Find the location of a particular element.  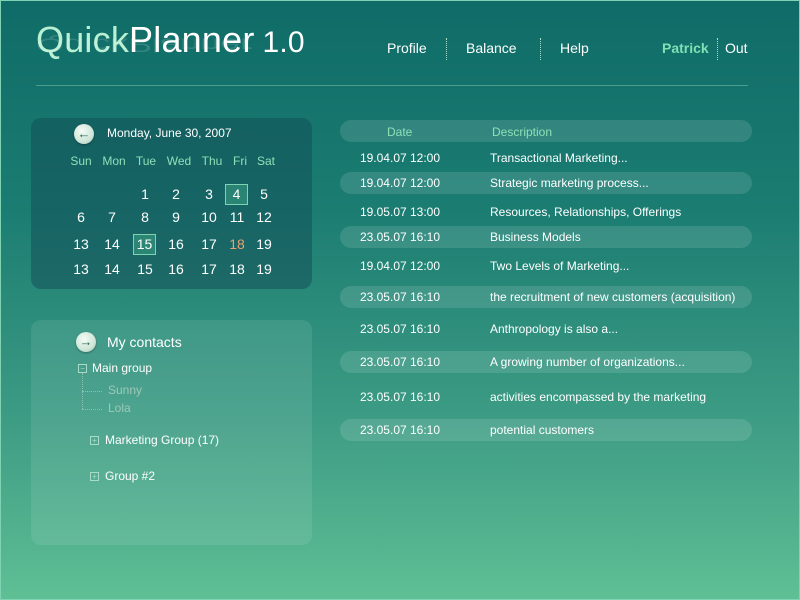

user-name-link: Patrick is located at coordinates (685, 48).